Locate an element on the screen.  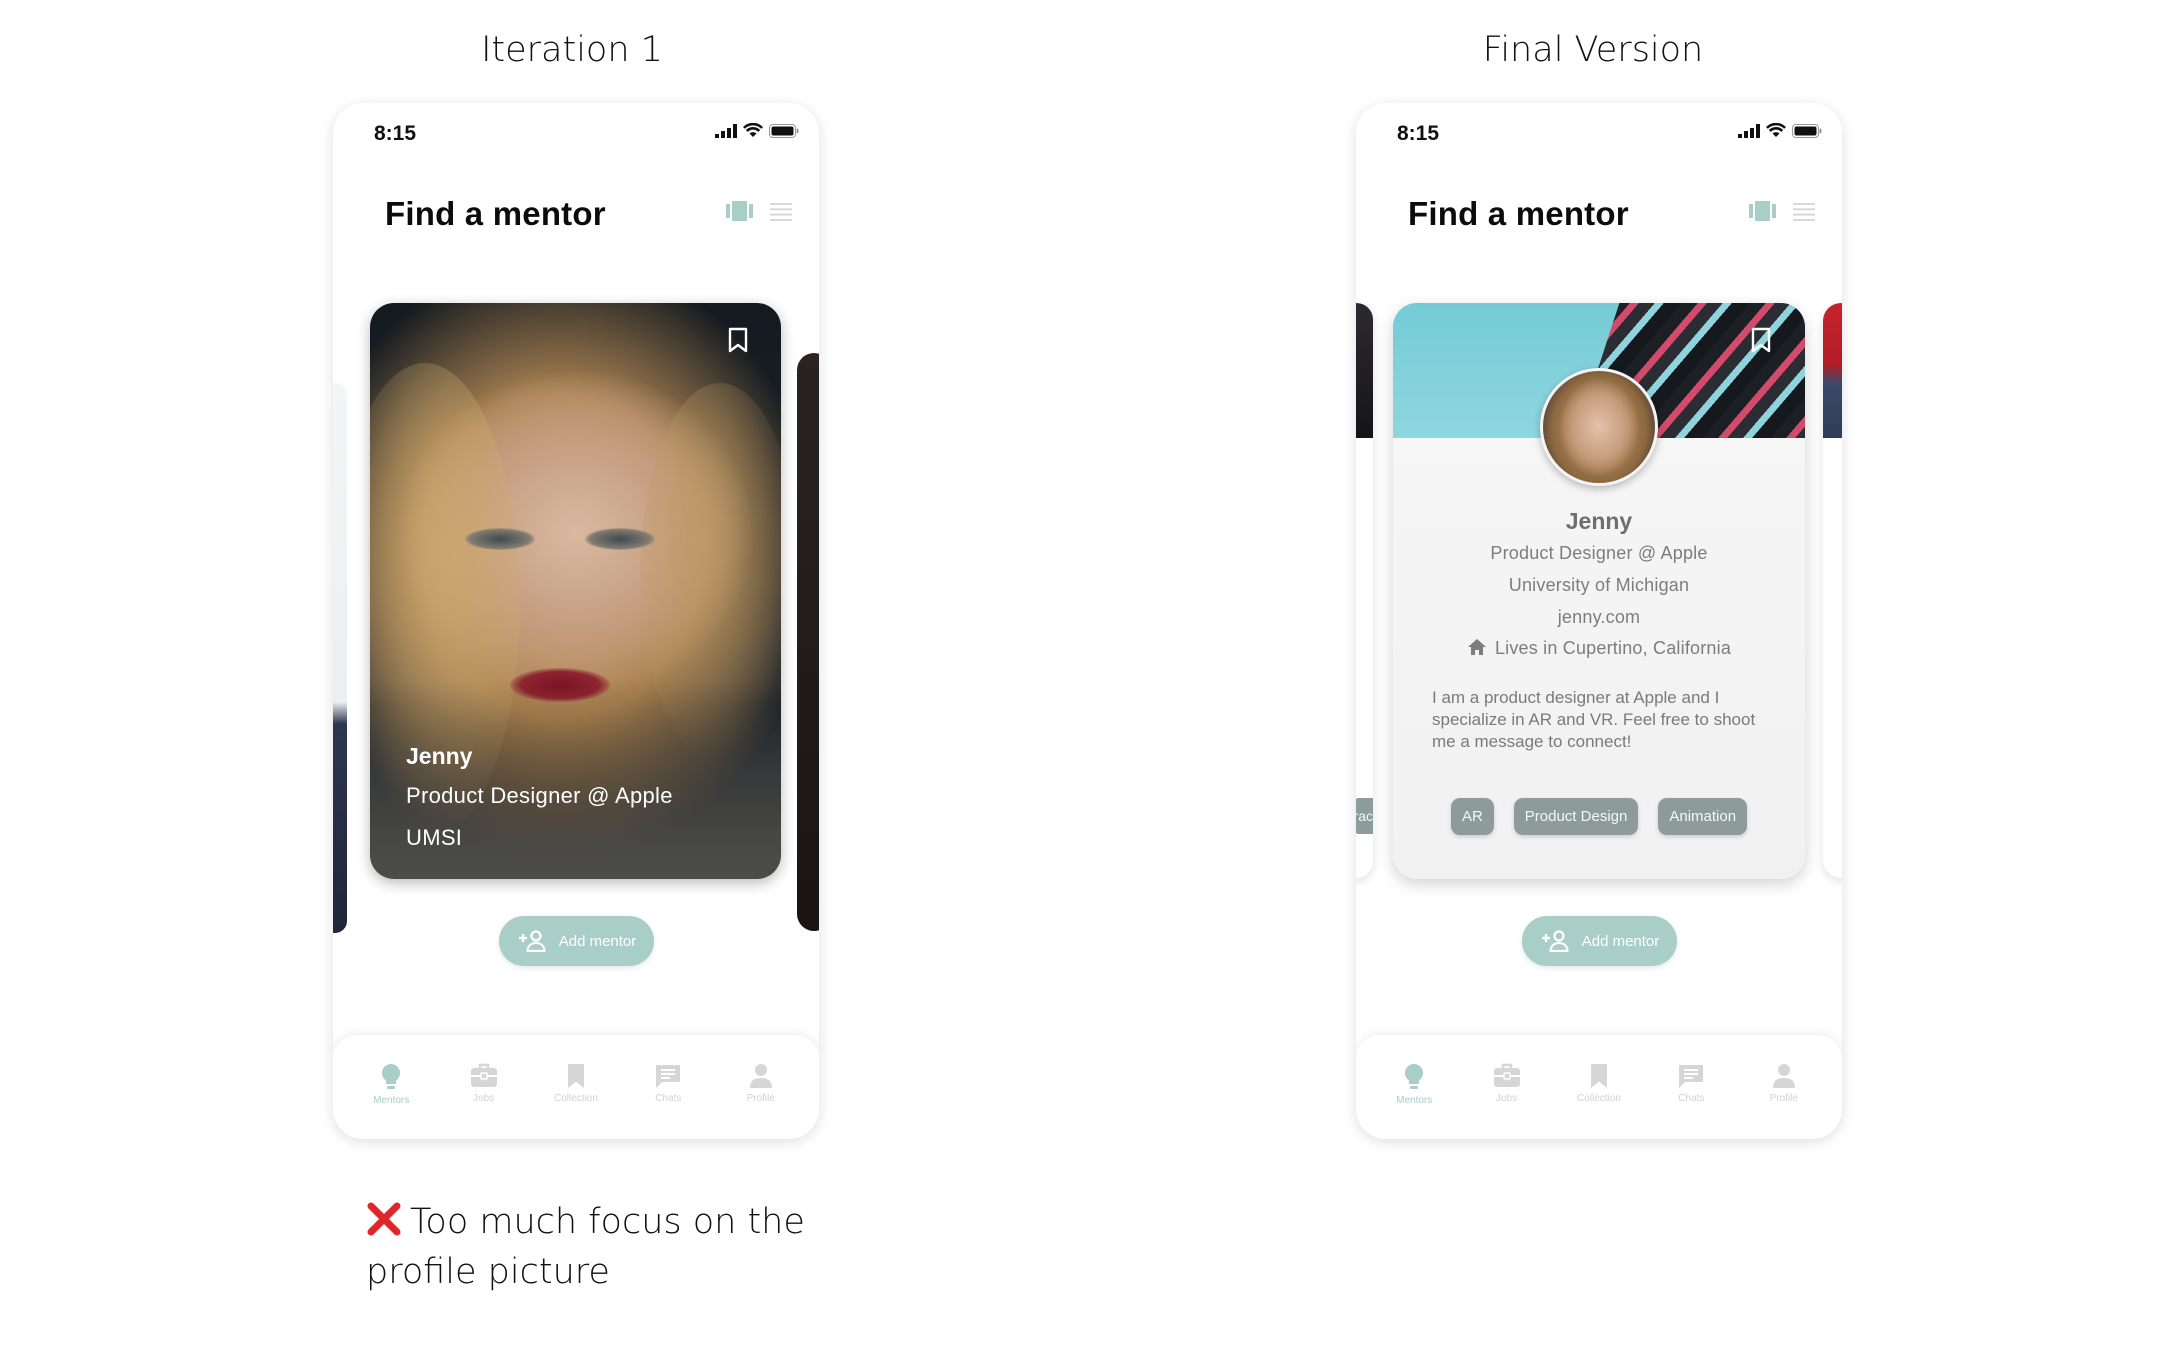
tag-animation: Animation is located at coordinates (1703, 816).